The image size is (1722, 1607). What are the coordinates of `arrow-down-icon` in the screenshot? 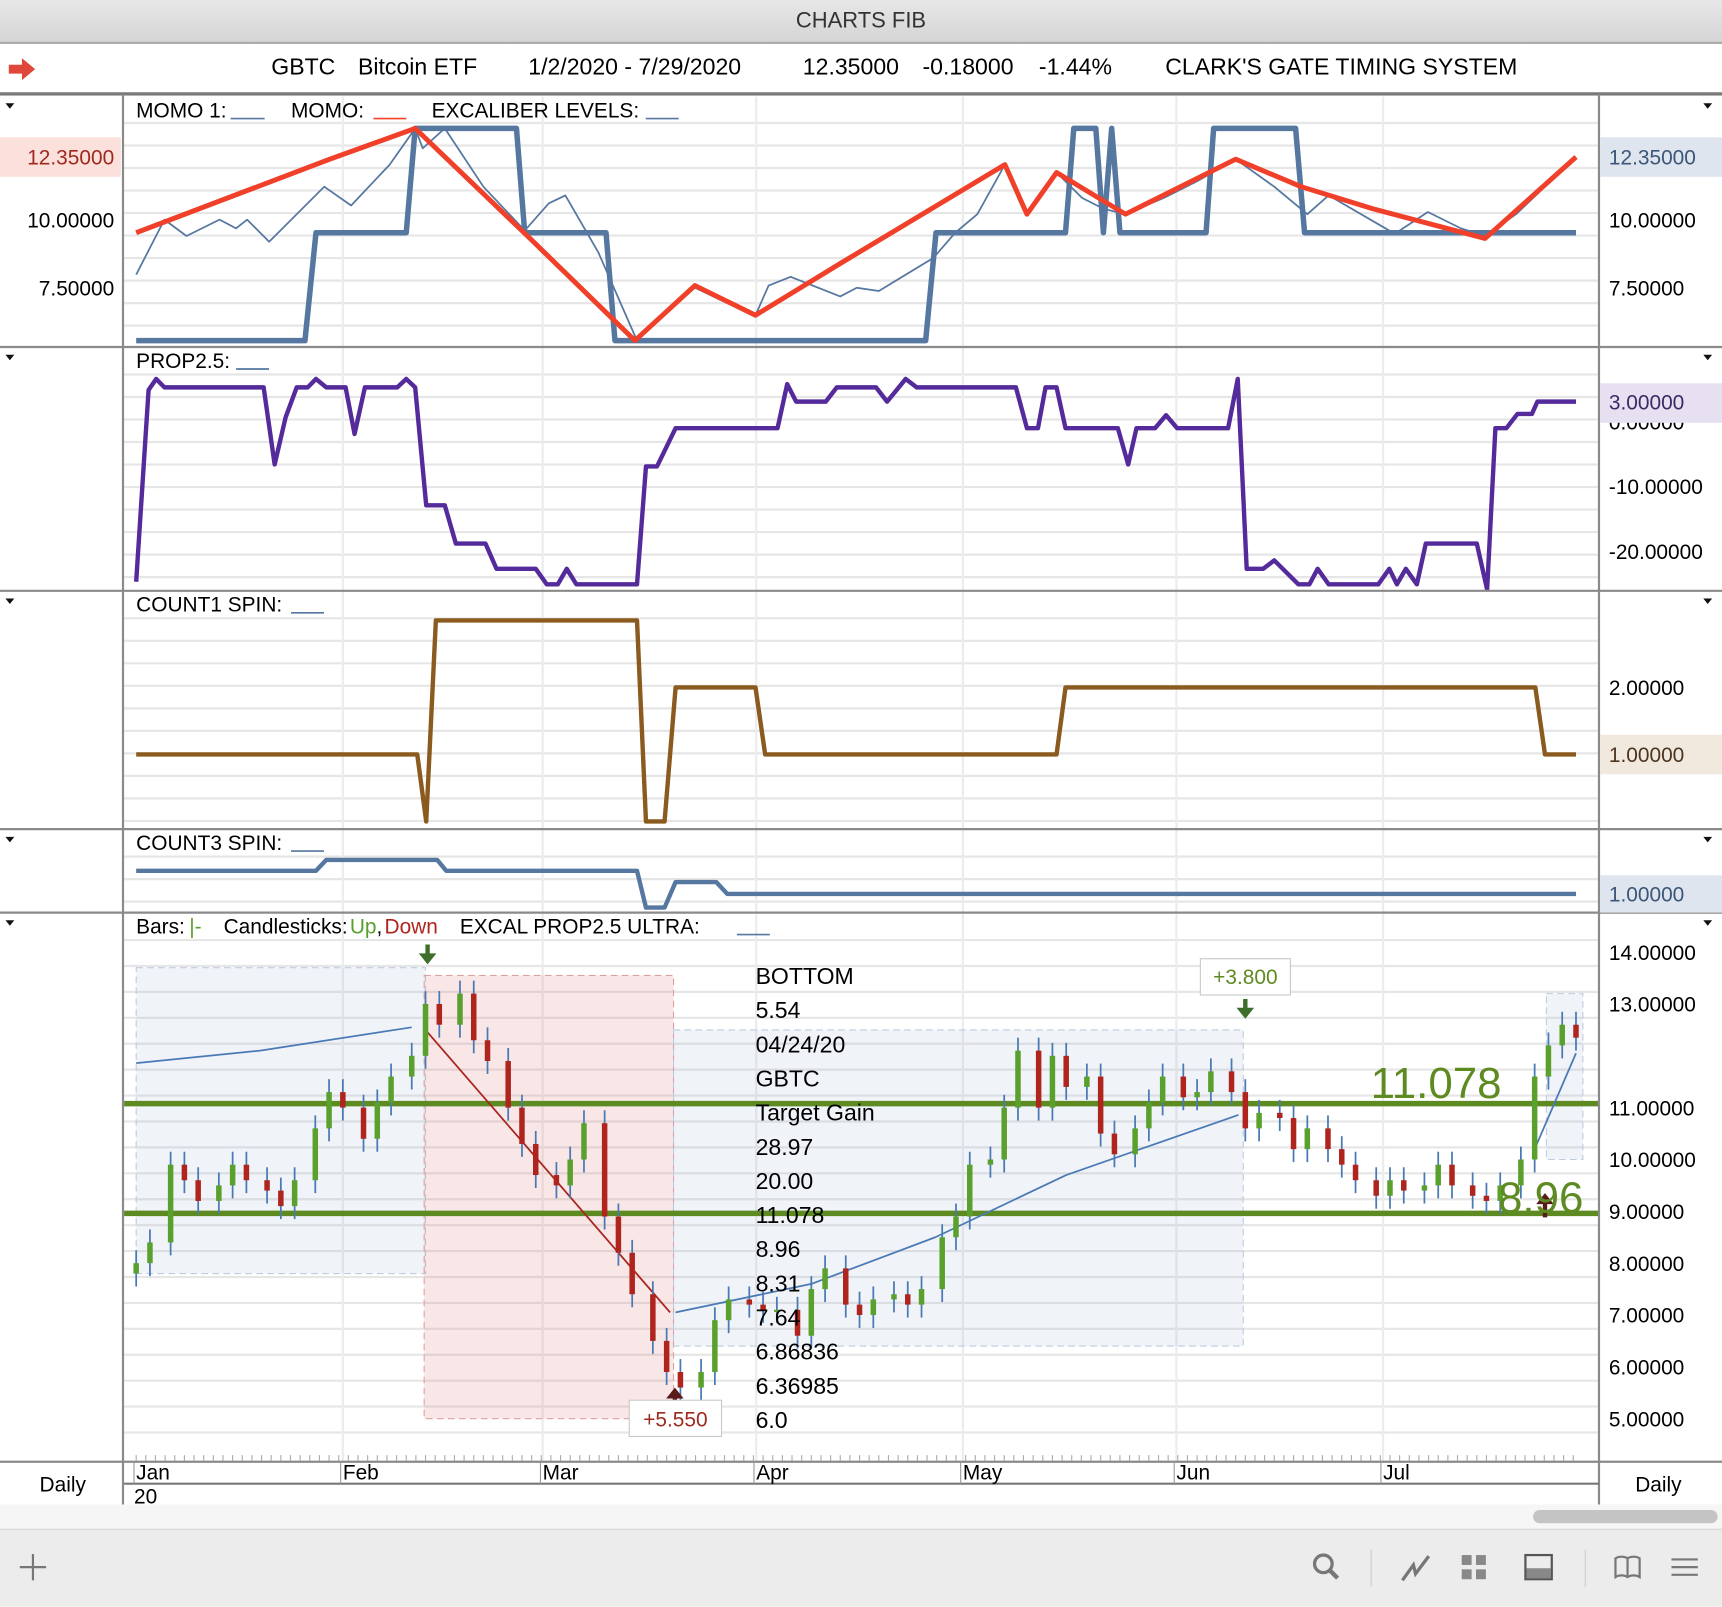 It's located at (1245, 1008).